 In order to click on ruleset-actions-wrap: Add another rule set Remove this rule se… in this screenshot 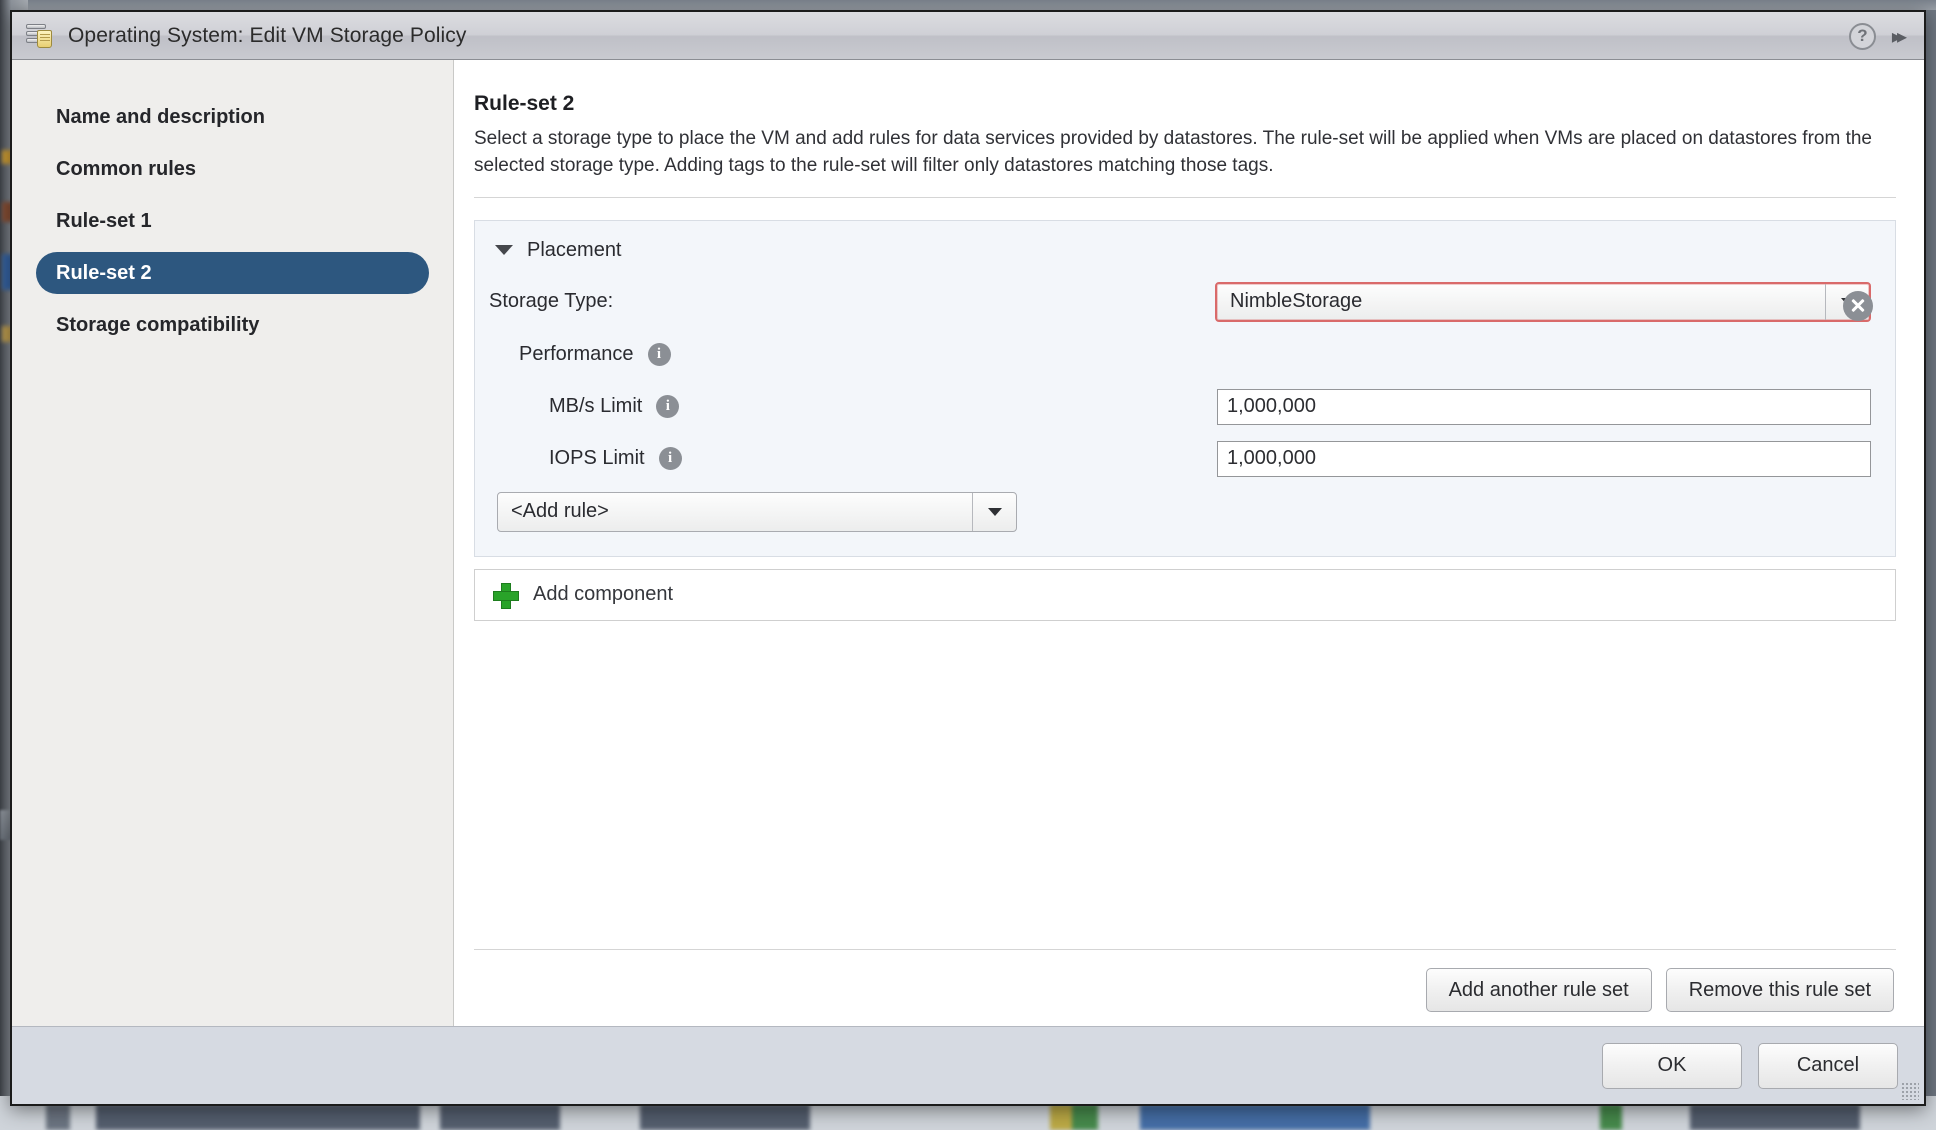, I will do `click(1189, 987)`.